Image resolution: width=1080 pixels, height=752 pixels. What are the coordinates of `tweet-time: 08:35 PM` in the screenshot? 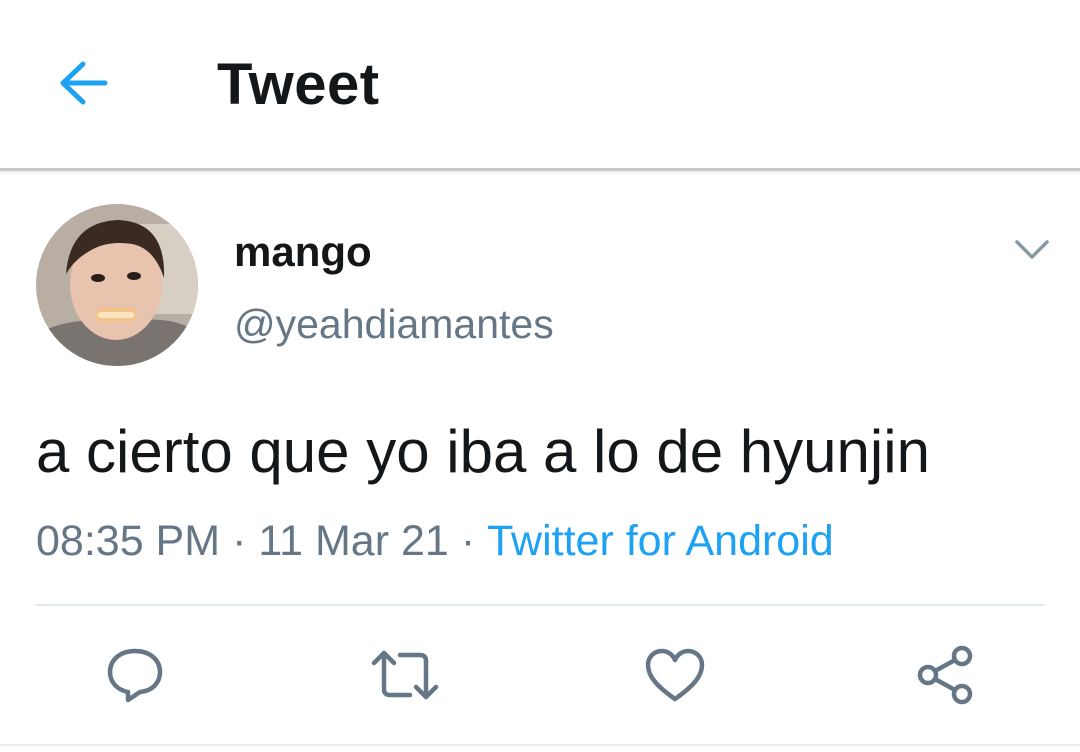 It's located at (128, 541).